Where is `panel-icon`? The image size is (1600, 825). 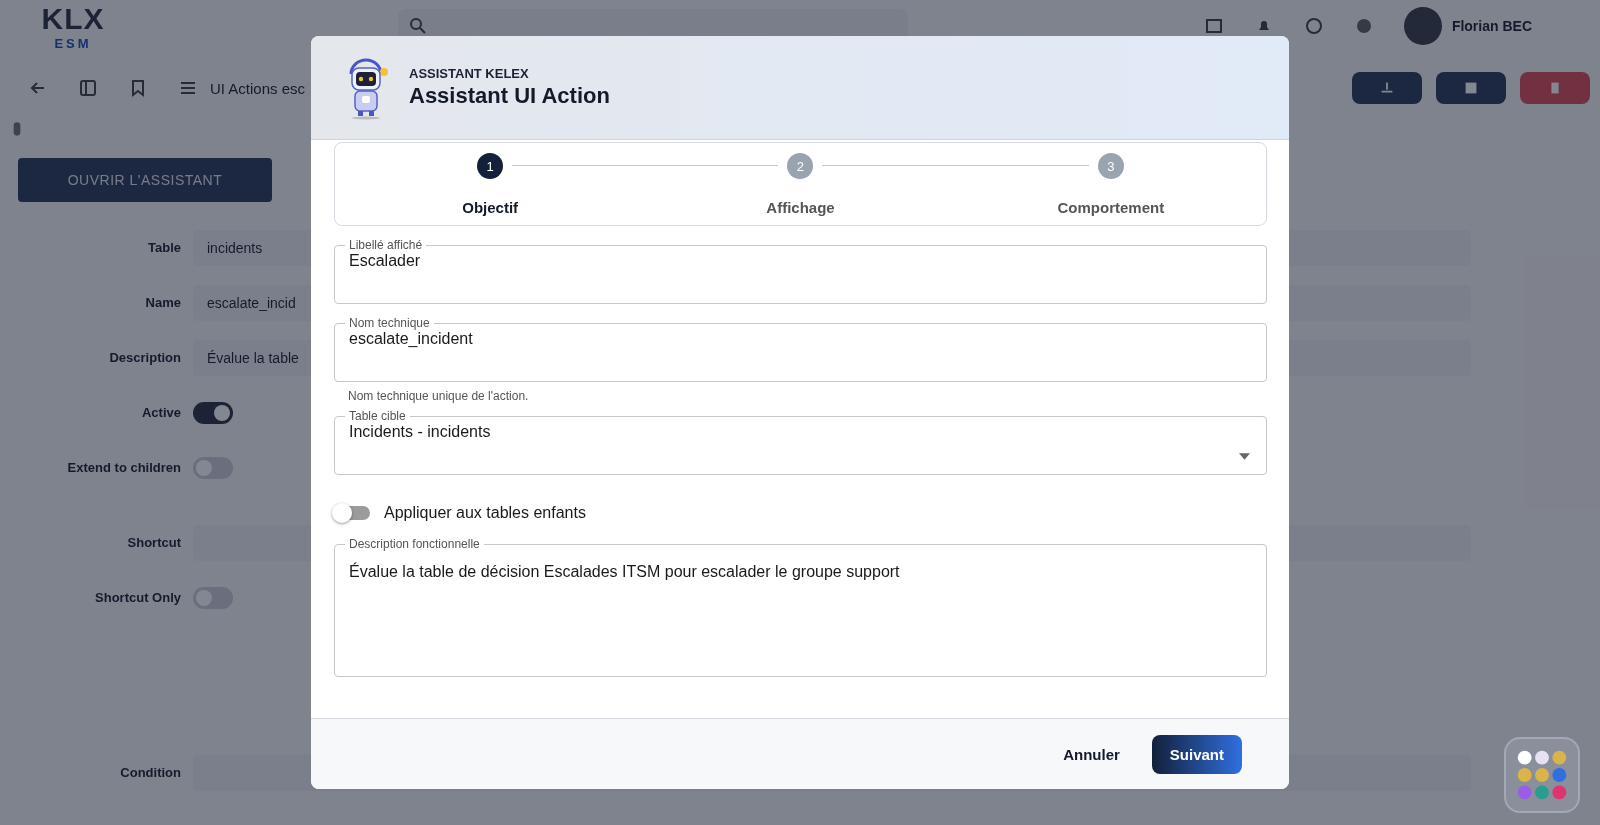 panel-icon is located at coordinates (1213, 26).